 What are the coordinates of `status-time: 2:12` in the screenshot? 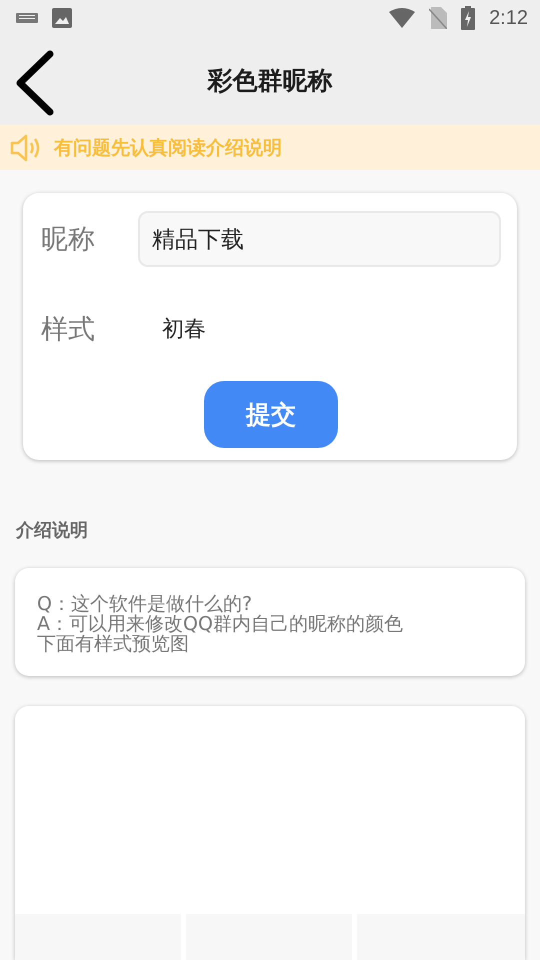 It's located at (508, 18).